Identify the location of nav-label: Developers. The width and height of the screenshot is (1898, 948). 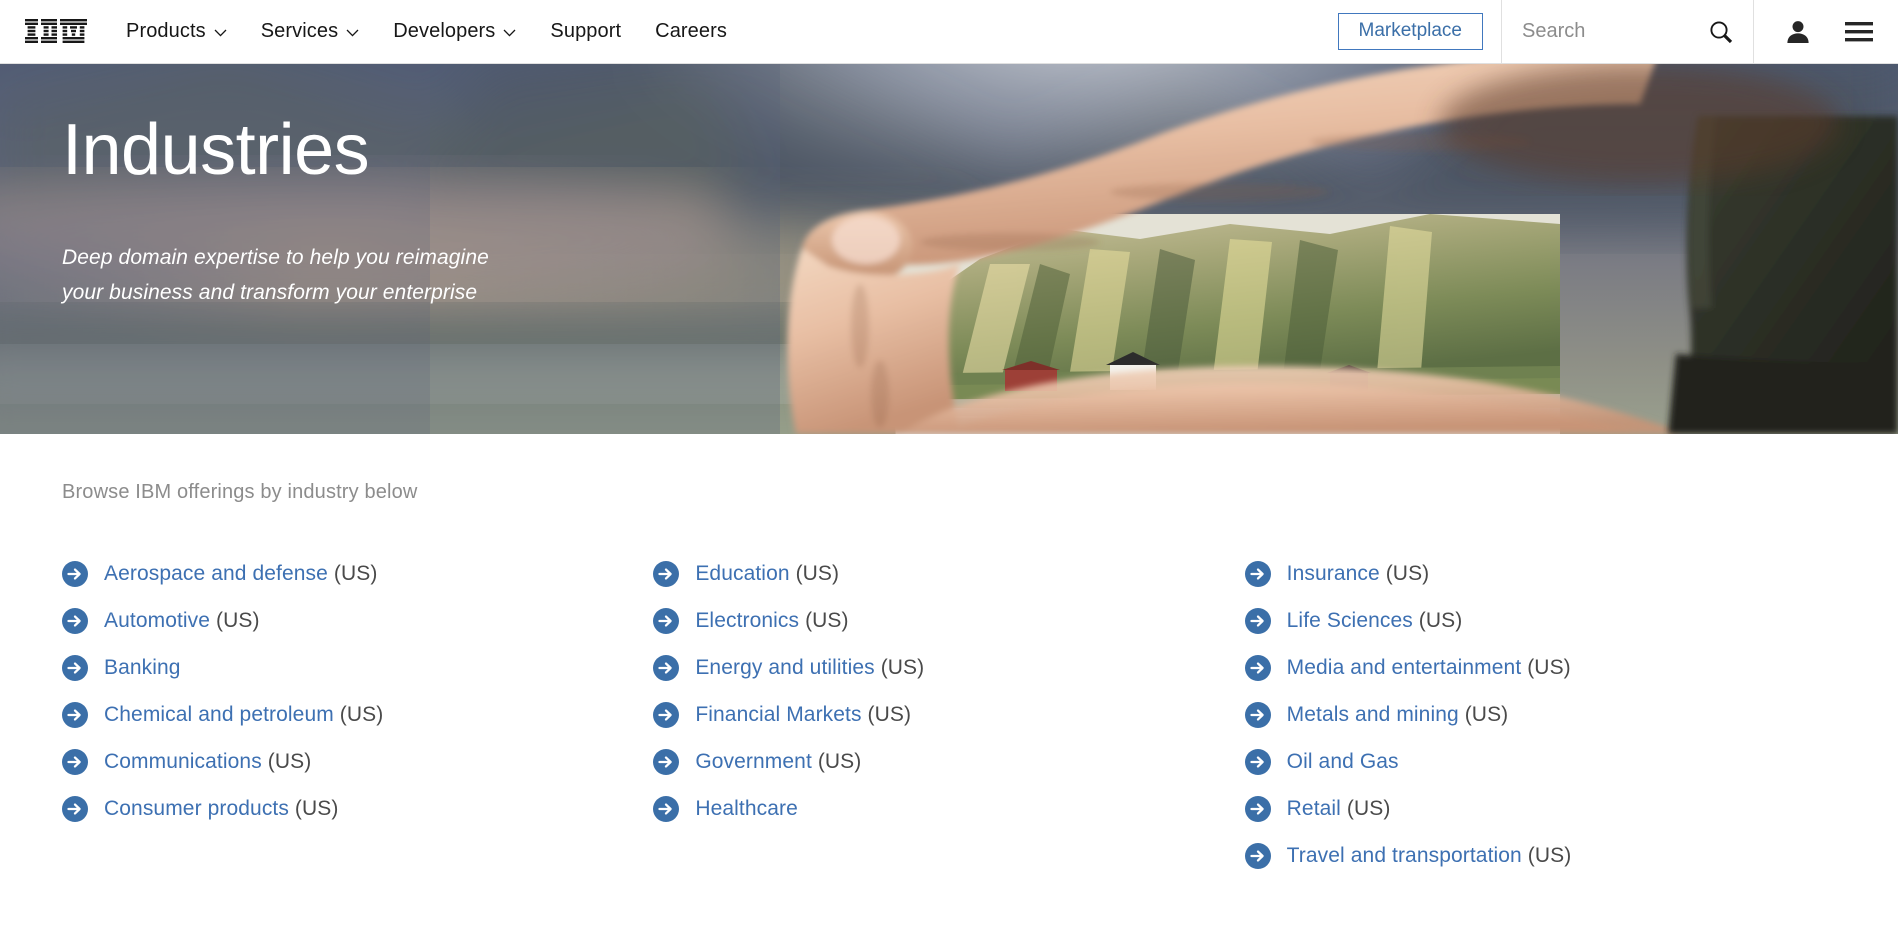
(444, 31).